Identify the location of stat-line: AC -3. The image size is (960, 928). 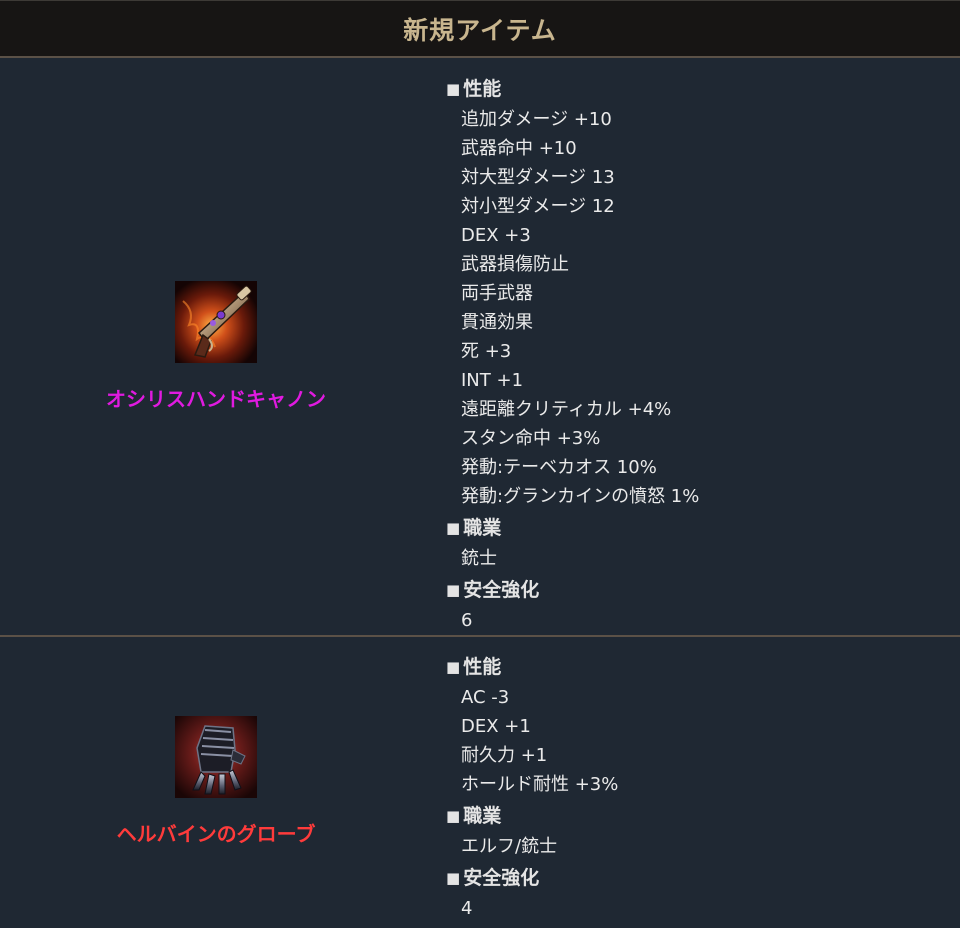
(485, 697).